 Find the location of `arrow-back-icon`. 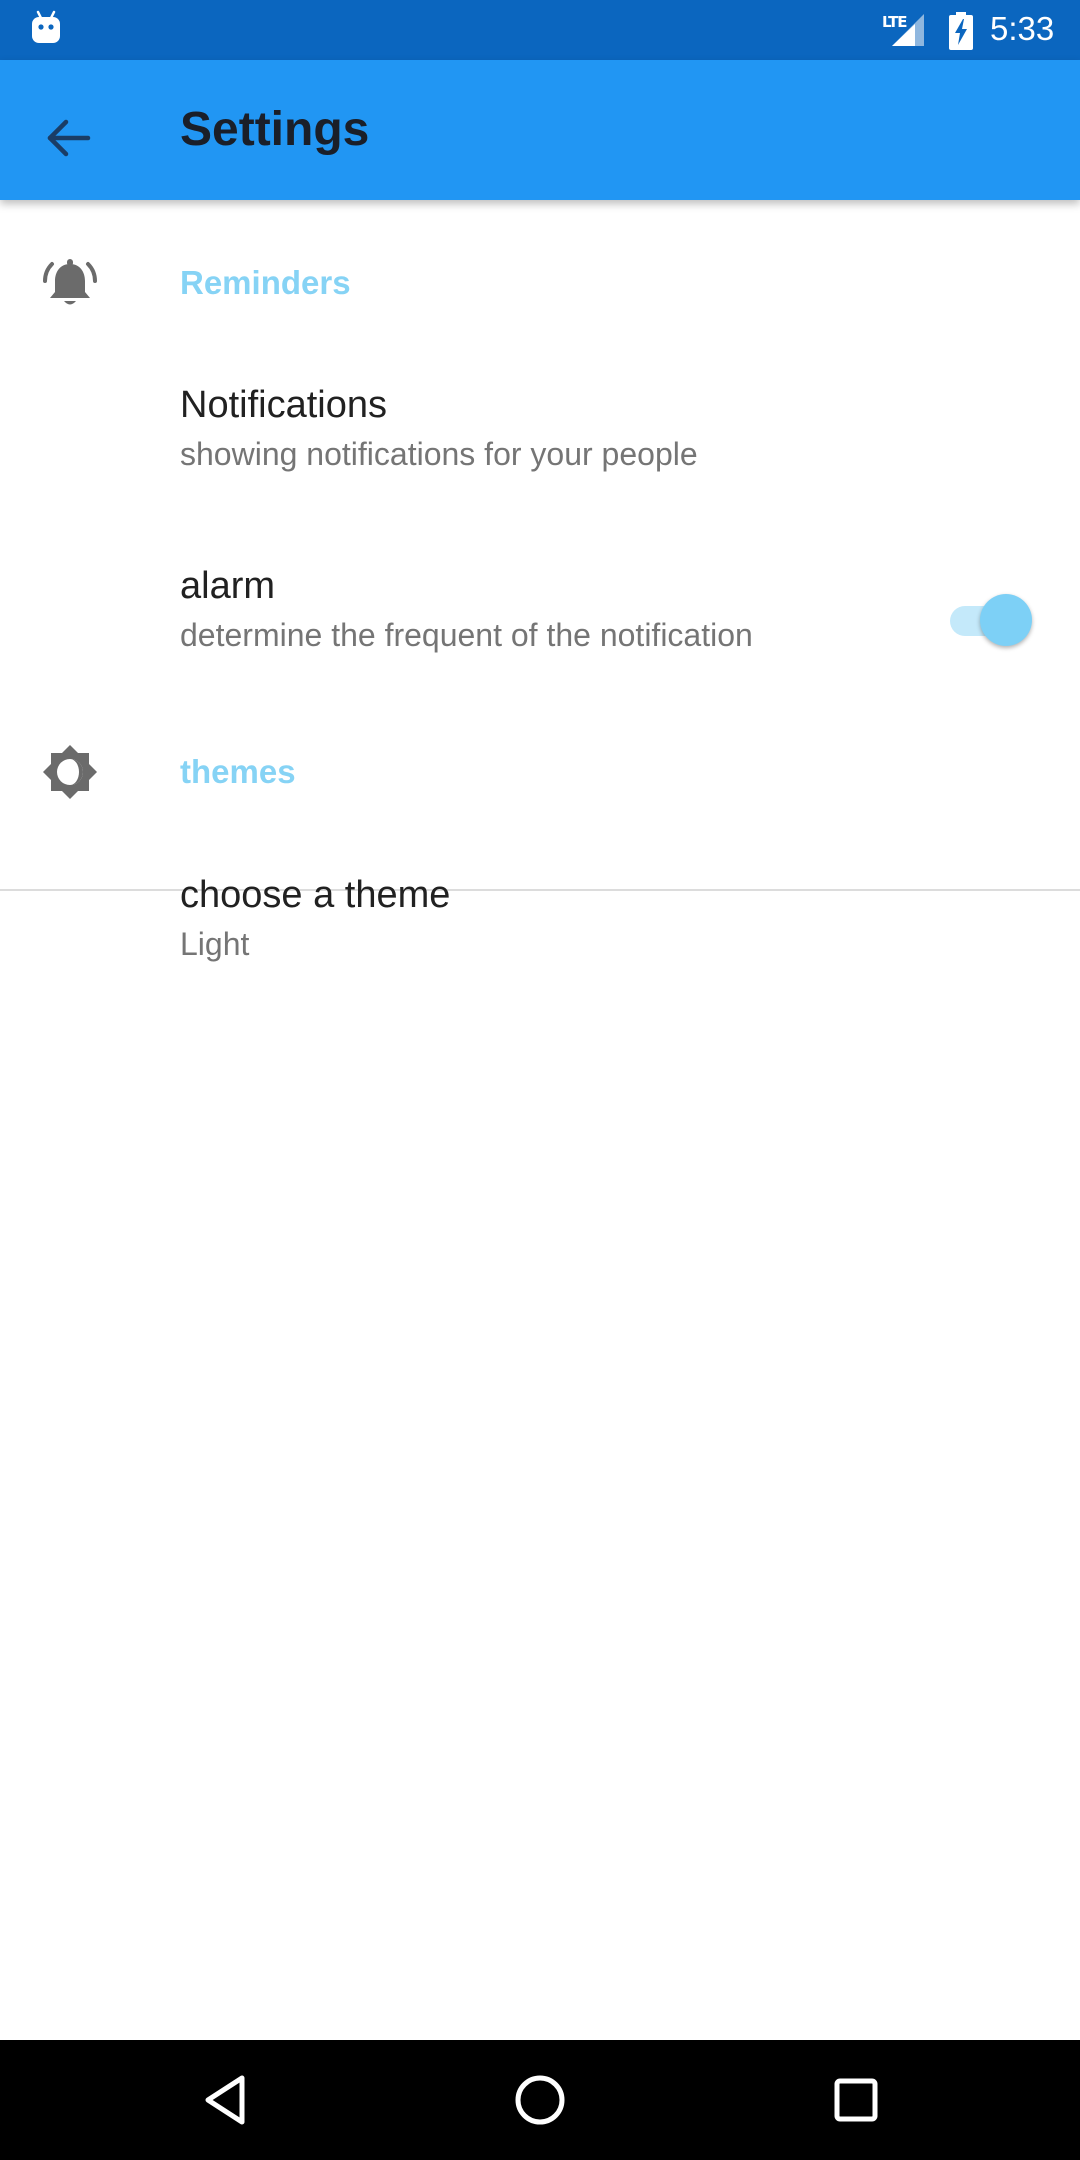

arrow-back-icon is located at coordinates (69, 138).